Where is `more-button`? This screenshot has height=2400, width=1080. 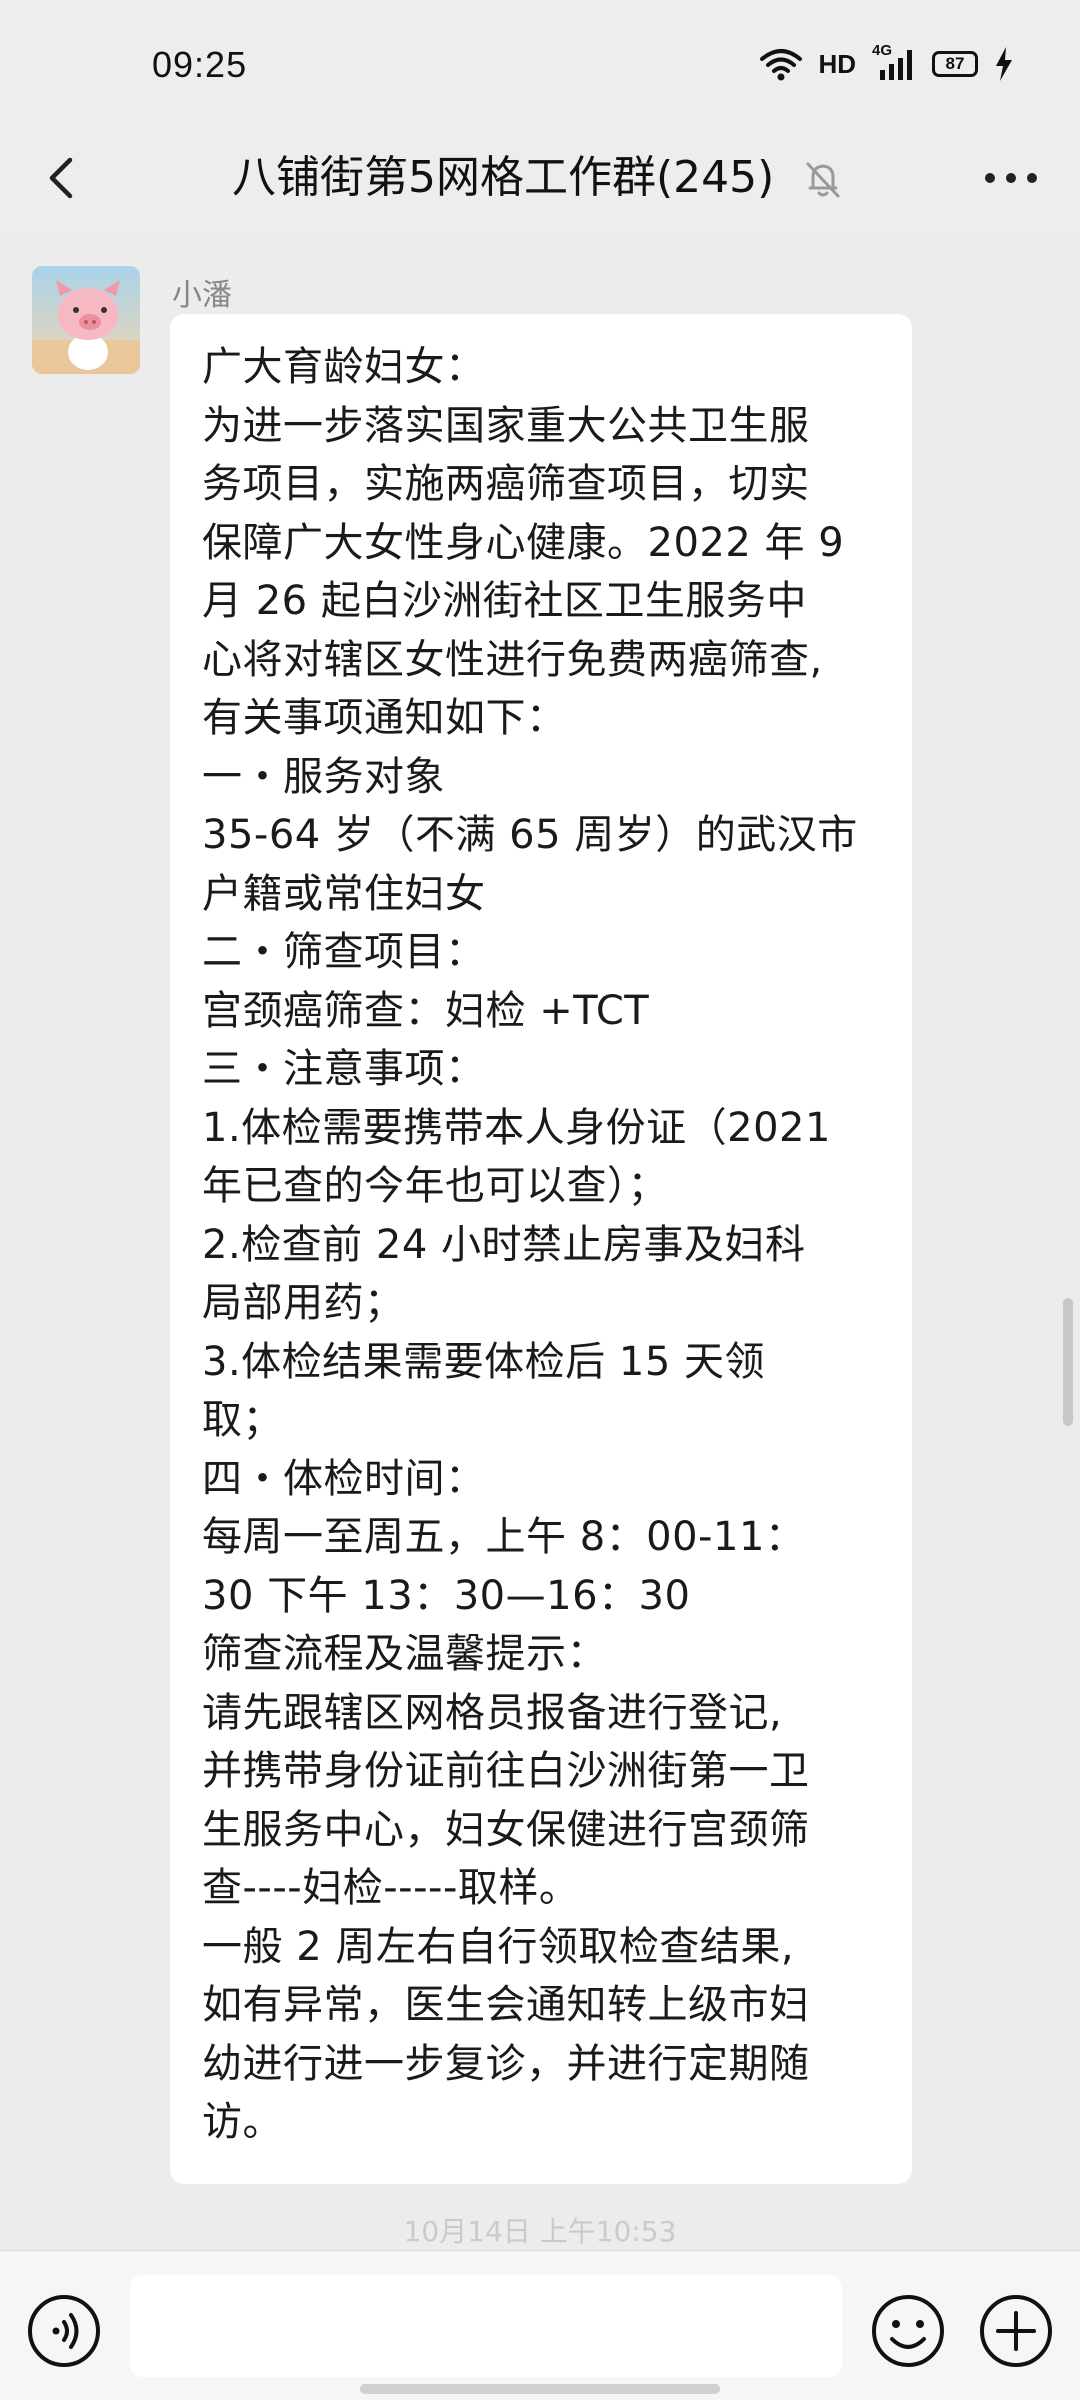 more-button is located at coordinates (1011, 178).